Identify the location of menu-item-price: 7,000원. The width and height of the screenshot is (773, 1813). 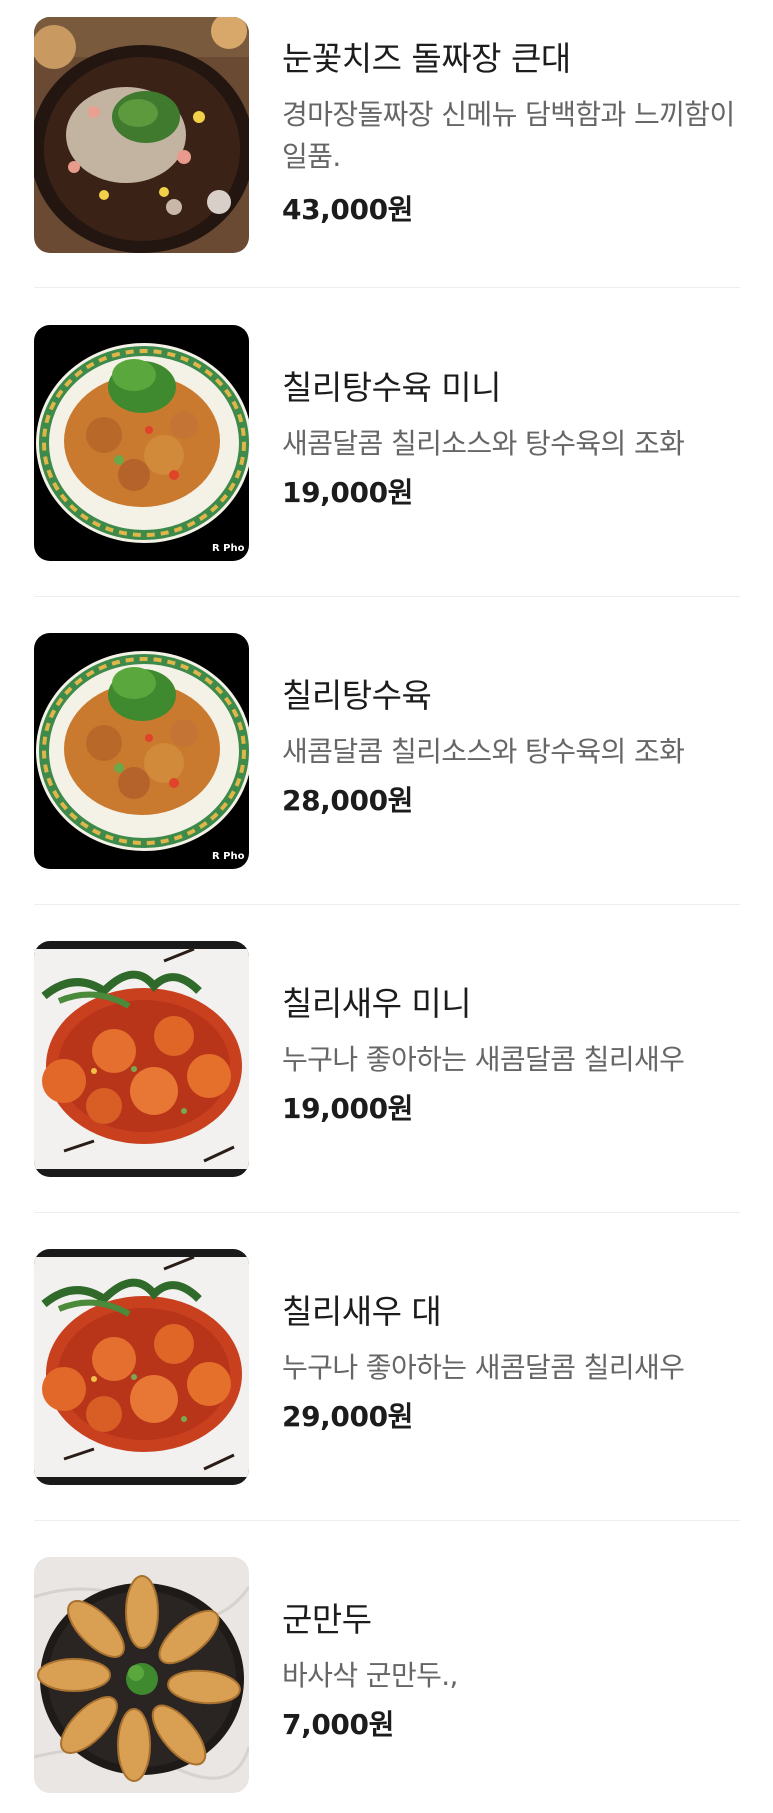
(338, 1724).